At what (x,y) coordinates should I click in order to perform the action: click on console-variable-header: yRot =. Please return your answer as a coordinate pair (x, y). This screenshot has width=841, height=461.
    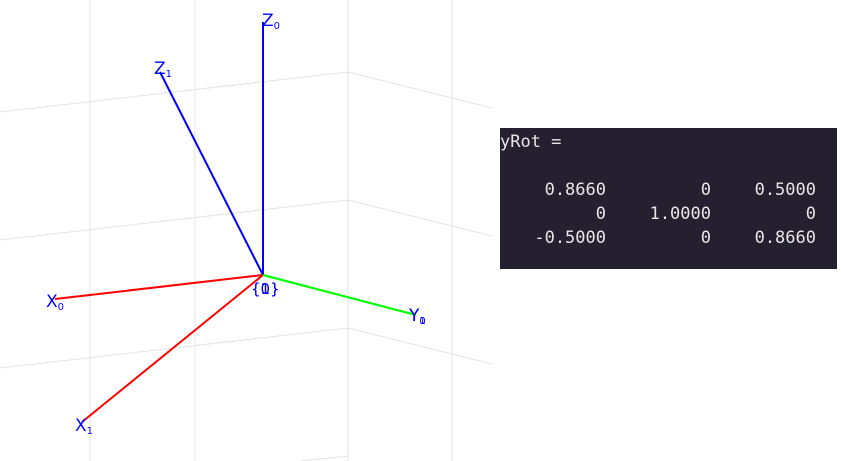
    Looking at the image, I should click on (531, 142).